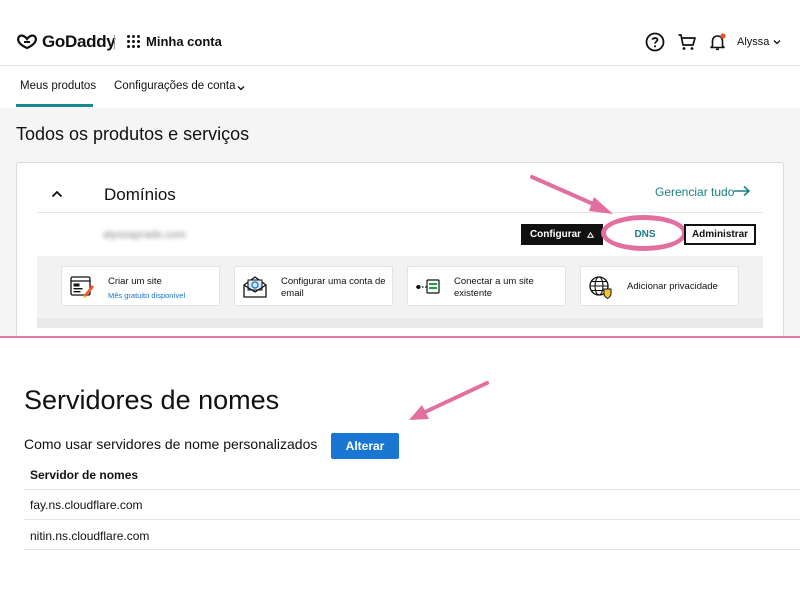  Describe the element at coordinates (644, 233) in the screenshot. I see `annotation-highlight-circle` at that location.